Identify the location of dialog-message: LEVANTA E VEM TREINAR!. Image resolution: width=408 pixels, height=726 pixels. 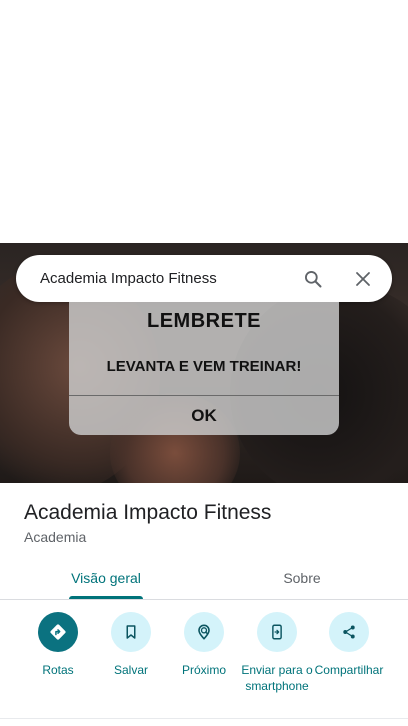
(204, 366).